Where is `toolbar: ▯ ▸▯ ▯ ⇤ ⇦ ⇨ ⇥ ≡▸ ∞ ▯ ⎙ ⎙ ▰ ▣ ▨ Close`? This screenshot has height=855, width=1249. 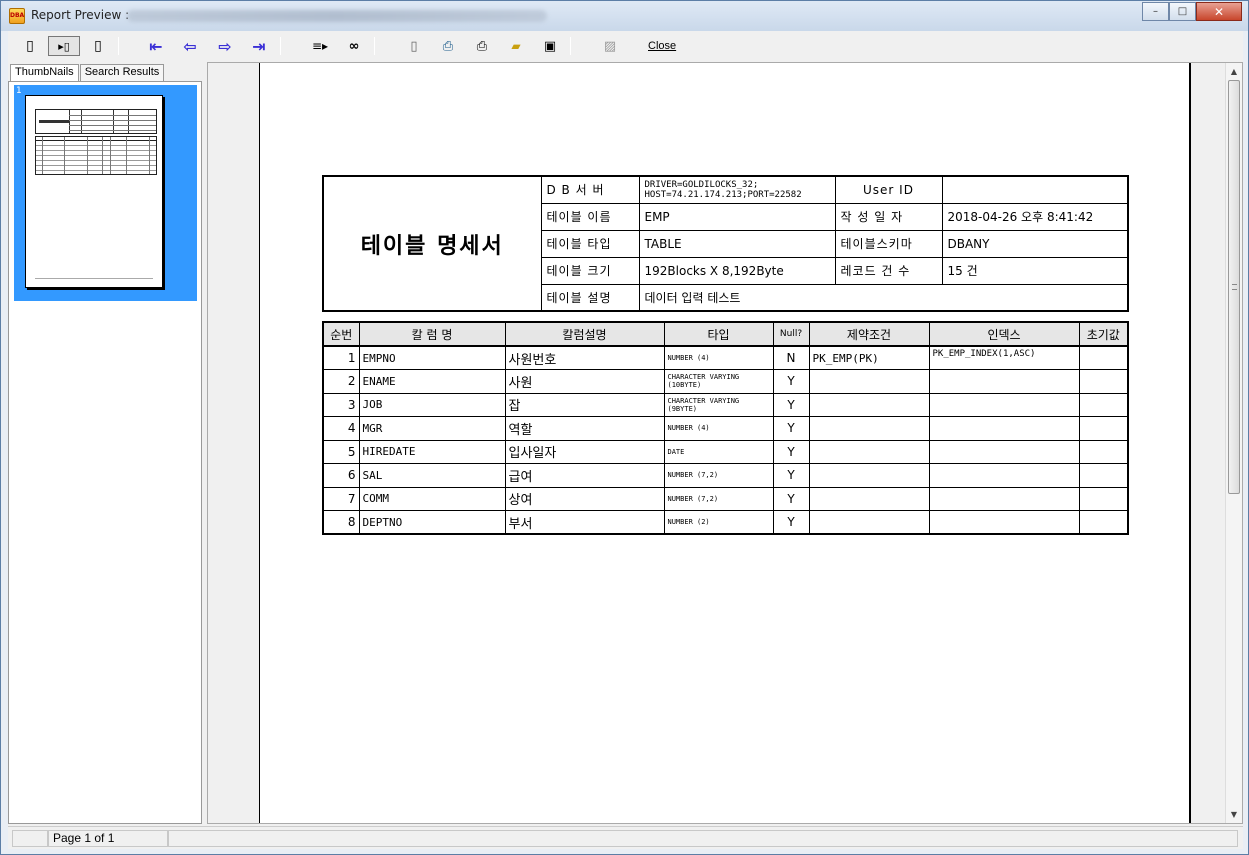
toolbar: ▯ ▸▯ ▯ ⇤ ⇦ ⇨ ⇥ ≡▸ ∞ ▯ ⎙ ⎙ ▰ ▣ ▨ Close is located at coordinates (625, 46).